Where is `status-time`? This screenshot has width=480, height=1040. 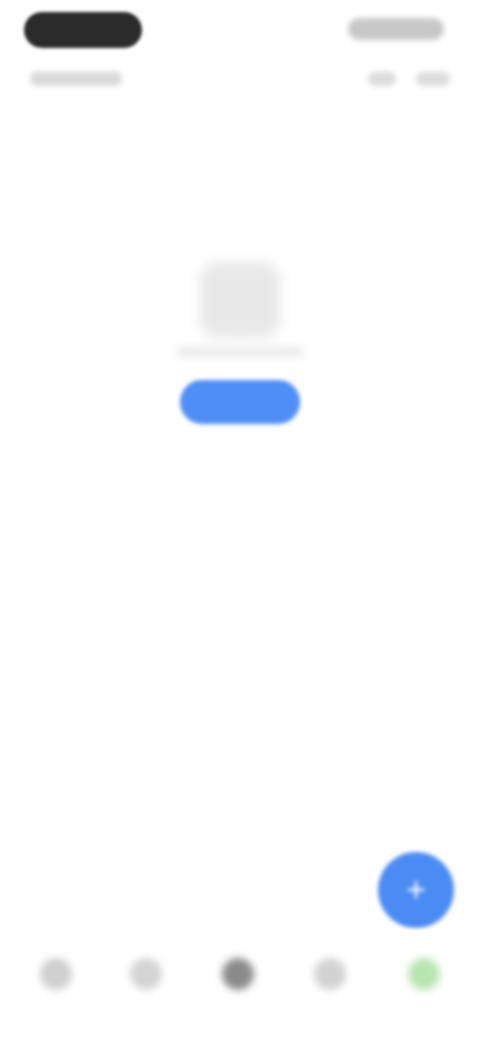
status-time is located at coordinates (396, 29).